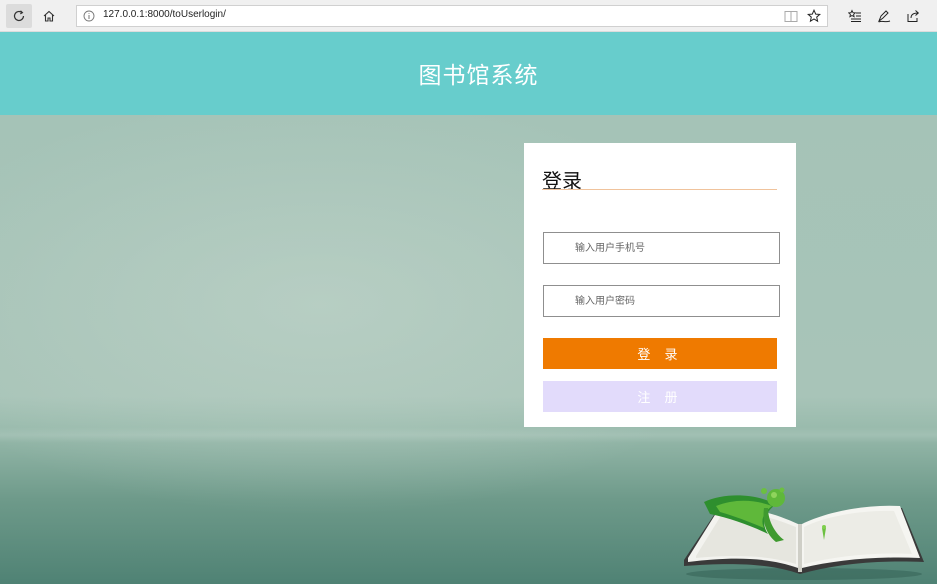  What do you see at coordinates (478, 76) in the screenshot?
I see `site-title: 图书馆系统` at bounding box center [478, 76].